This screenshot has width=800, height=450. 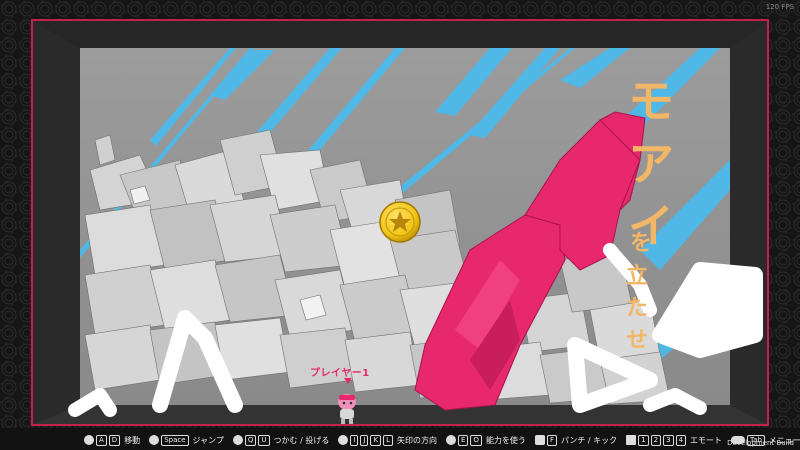 I want to click on title-char: モ, so click(x=651, y=101).